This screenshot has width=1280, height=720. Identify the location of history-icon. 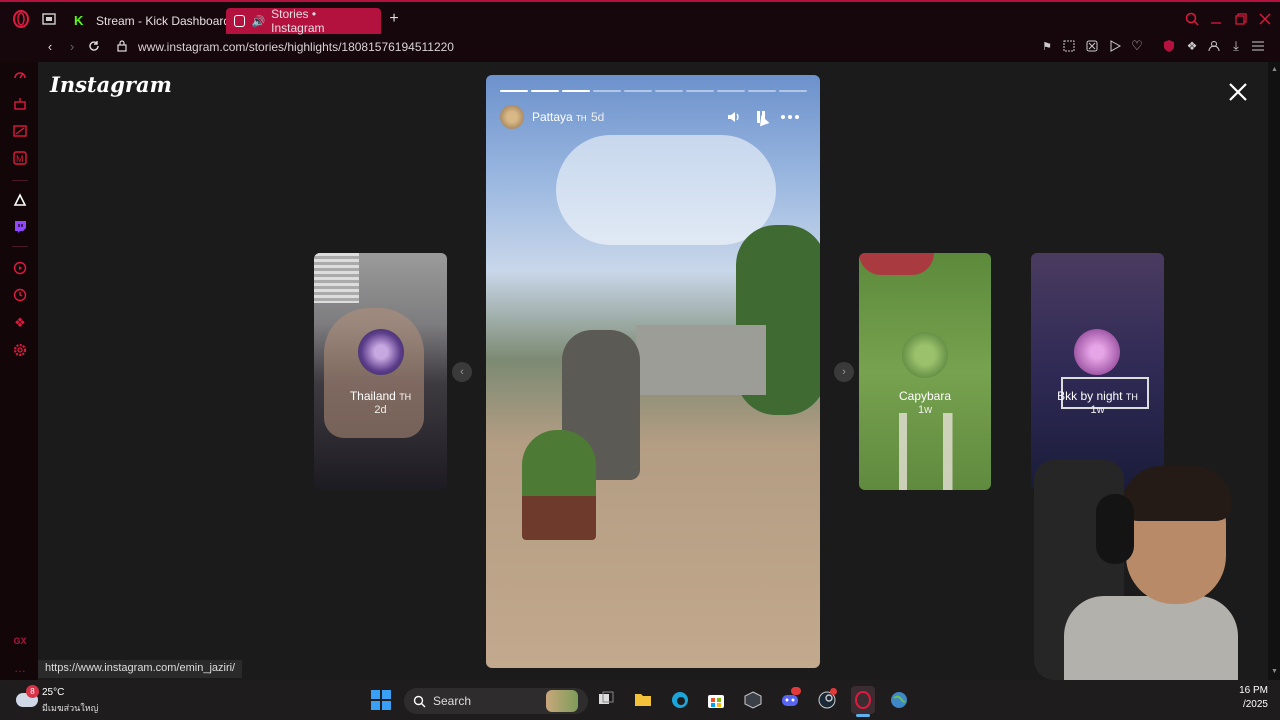
(20, 295).